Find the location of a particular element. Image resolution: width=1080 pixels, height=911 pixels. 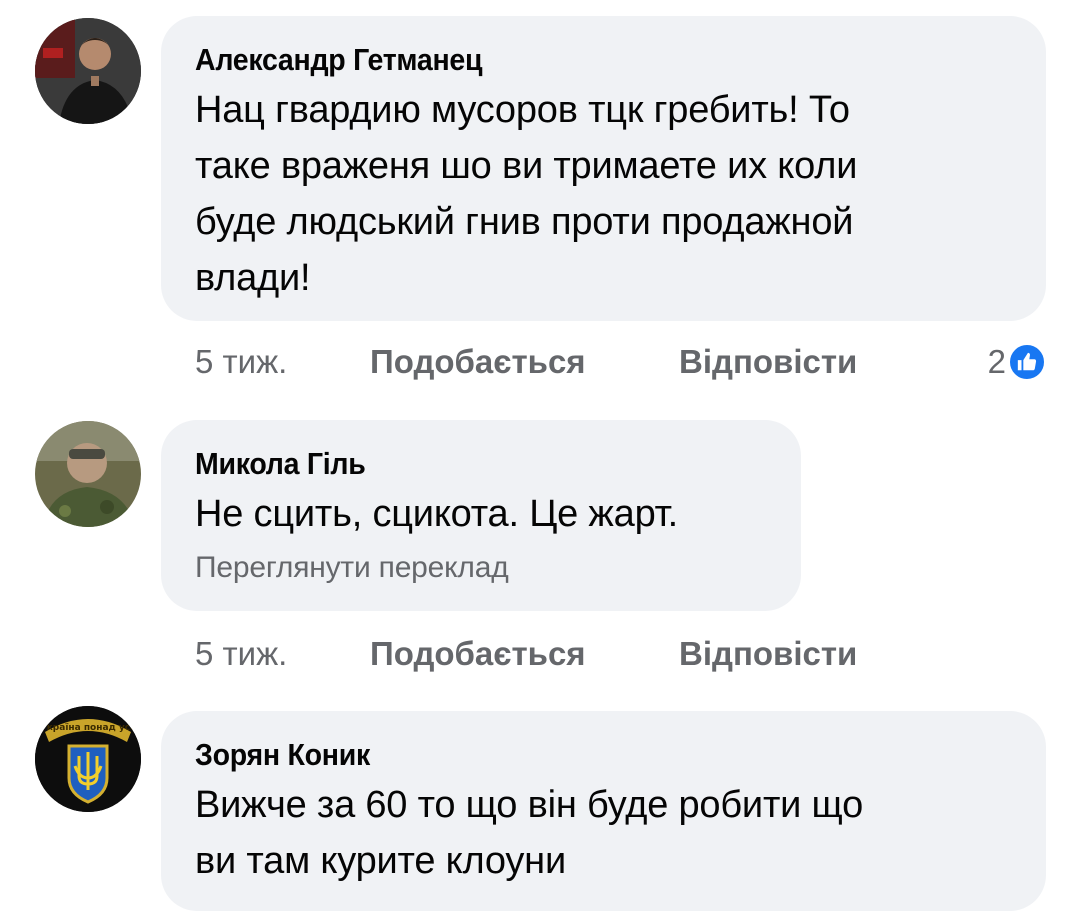

comment-text-line: буде людський гнив проти продажной is located at coordinates (524, 222).